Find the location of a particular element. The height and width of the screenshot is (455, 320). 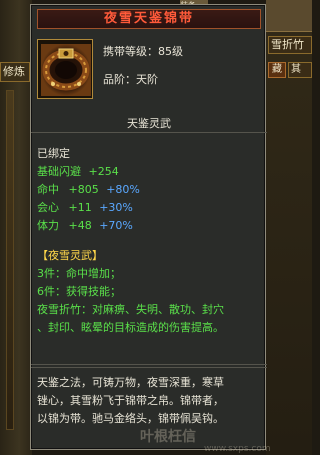

item-icon-frame is located at coordinates (65, 69).